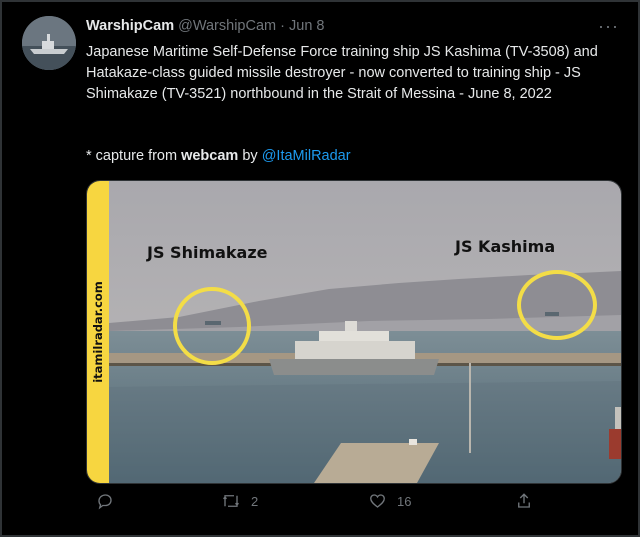 The image size is (640, 537). I want to click on tweet-date: Jun 8, so click(306, 26).